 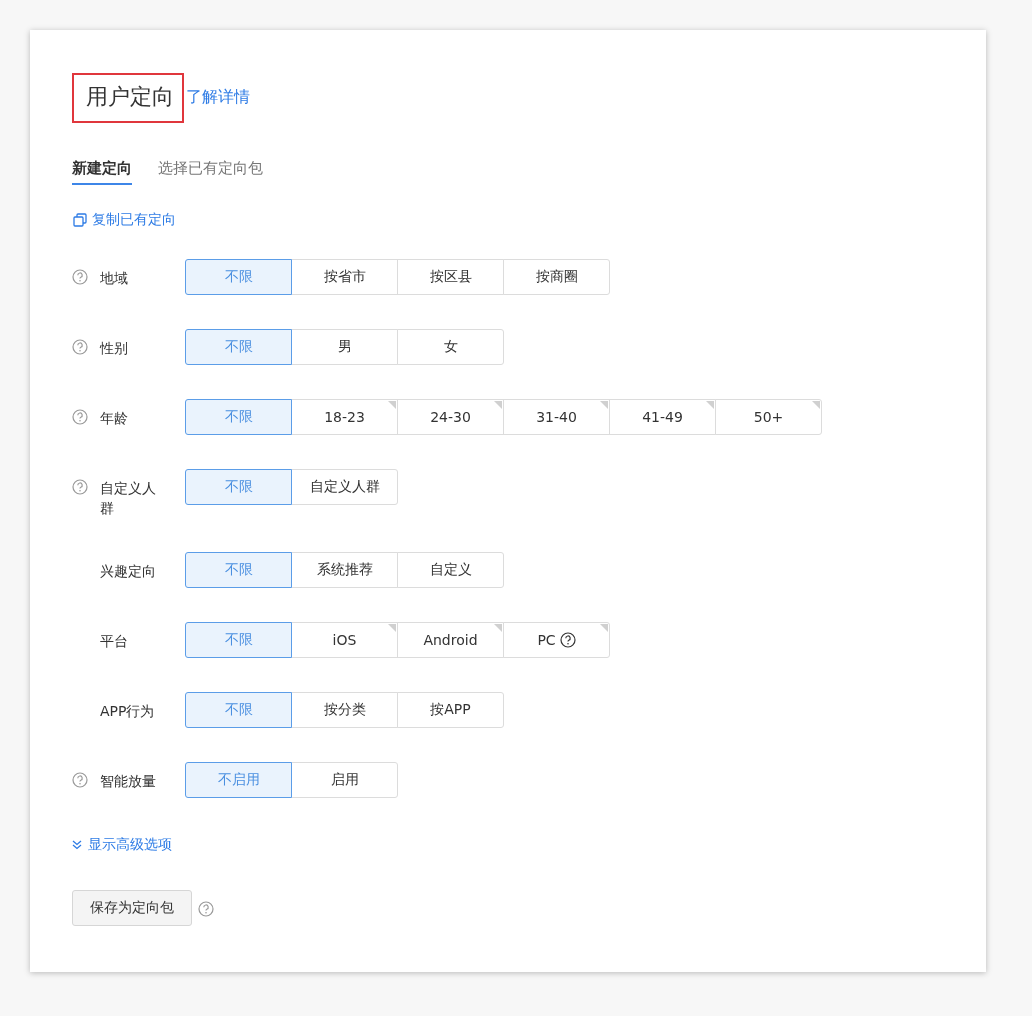 What do you see at coordinates (344, 570) in the screenshot?
I see `option-button: 系统推荐` at bounding box center [344, 570].